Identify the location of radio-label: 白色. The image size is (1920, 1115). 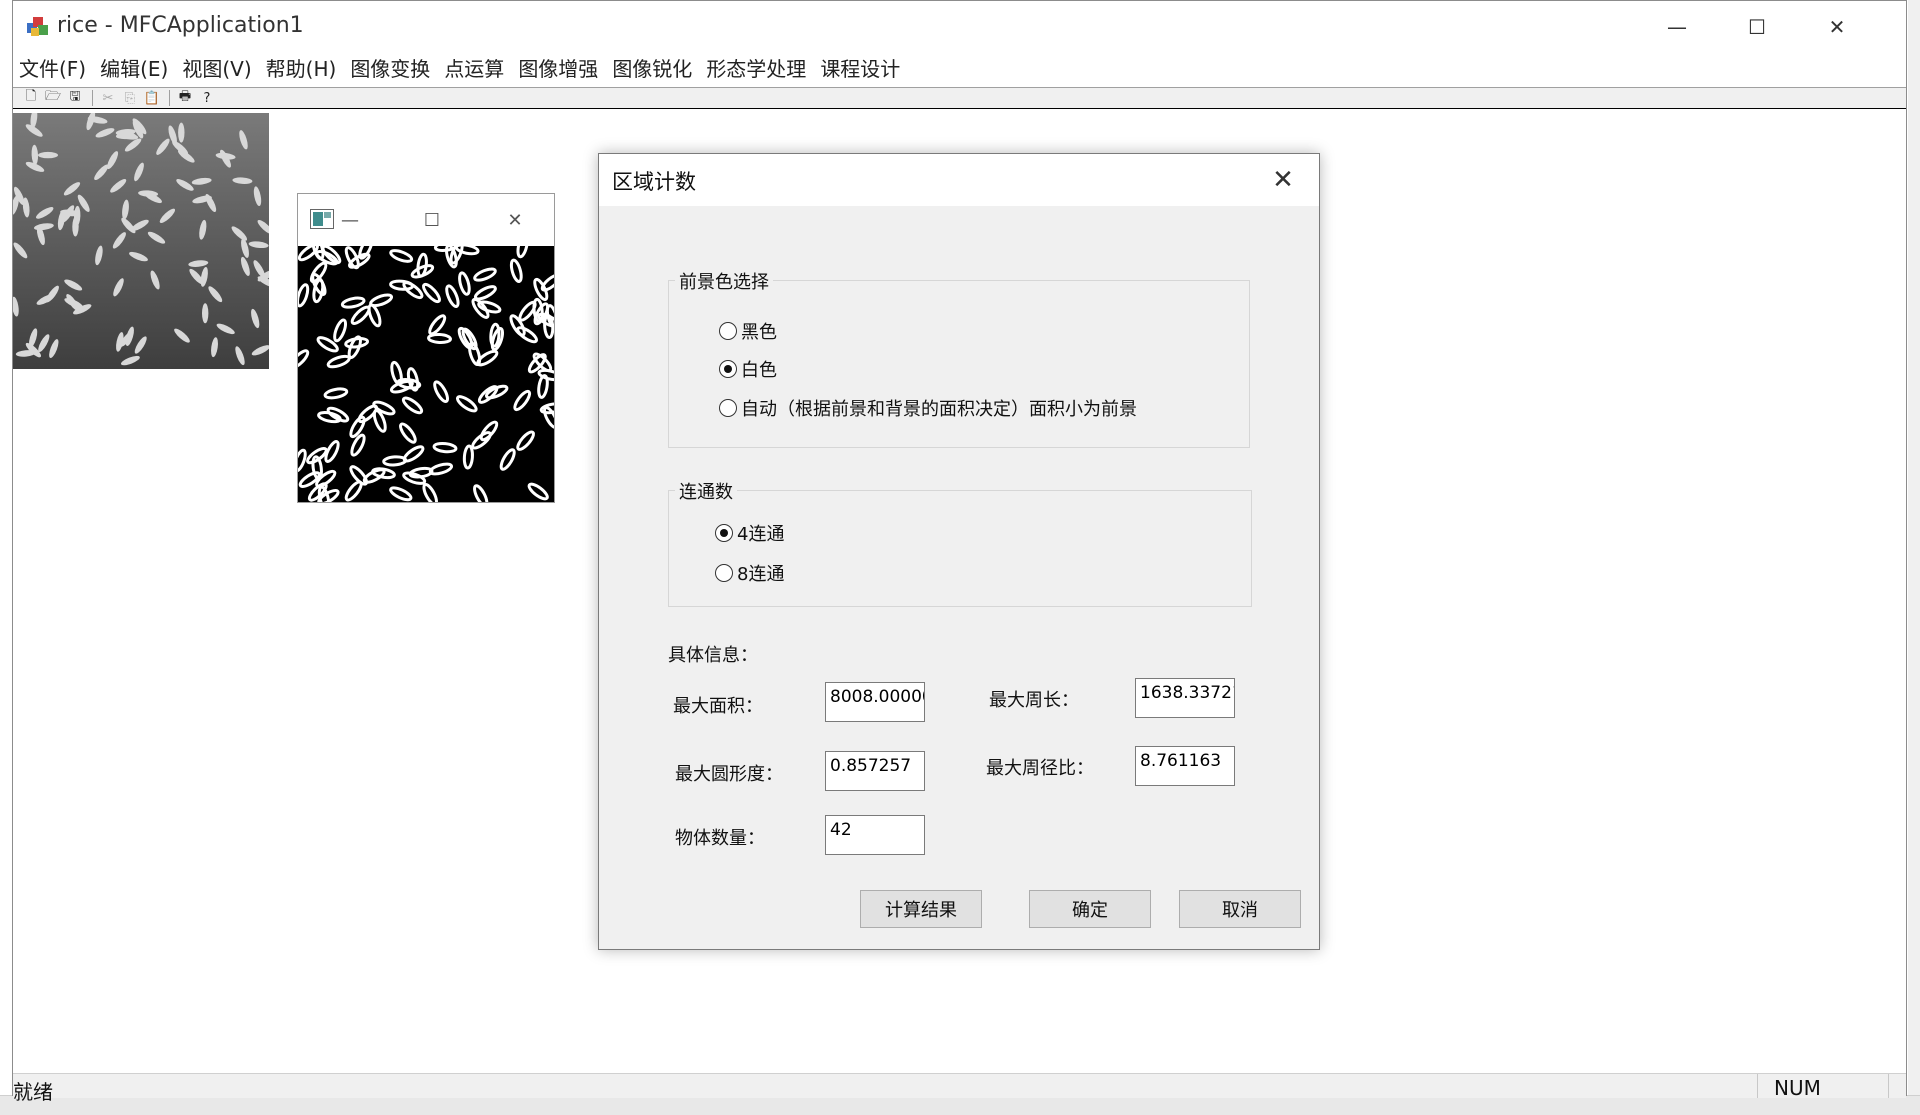
(759, 370).